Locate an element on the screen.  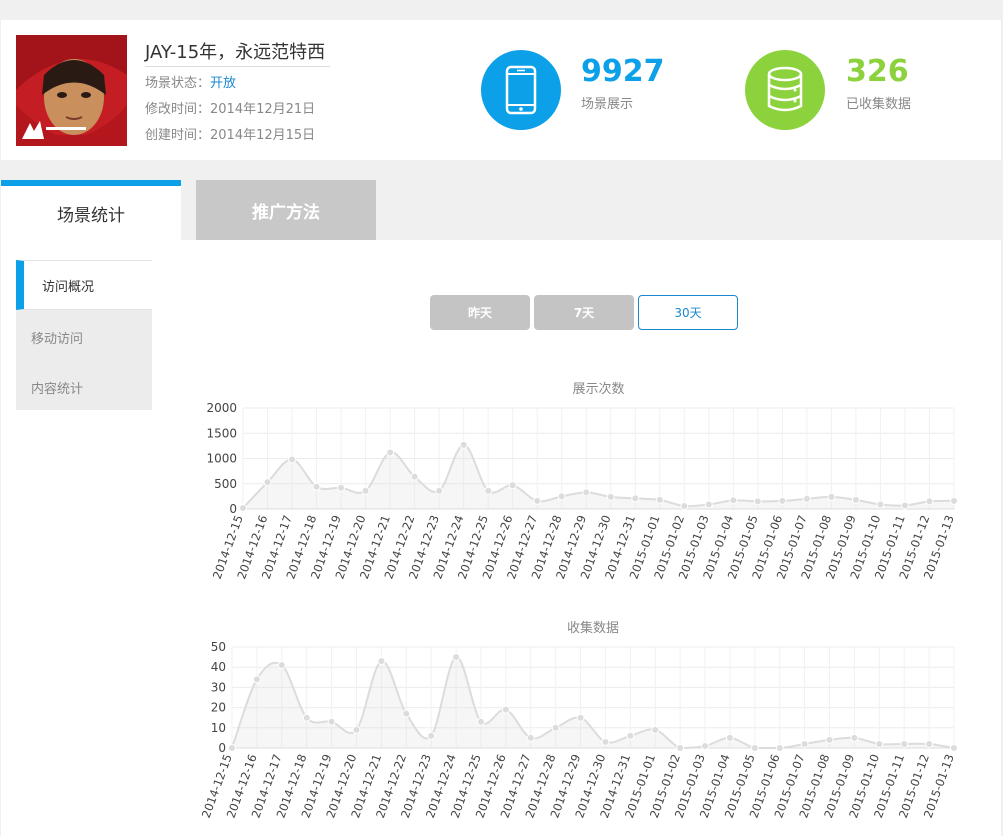
scene-cover-image is located at coordinates (71, 90).